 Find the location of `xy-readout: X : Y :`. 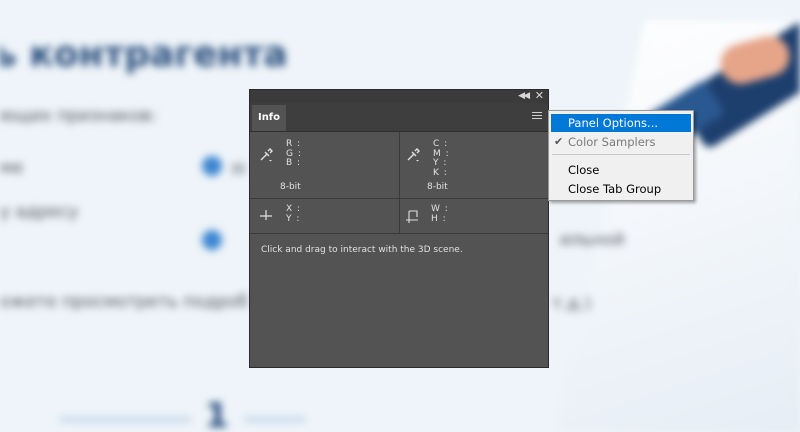

xy-readout: X : Y : is located at coordinates (294, 214).